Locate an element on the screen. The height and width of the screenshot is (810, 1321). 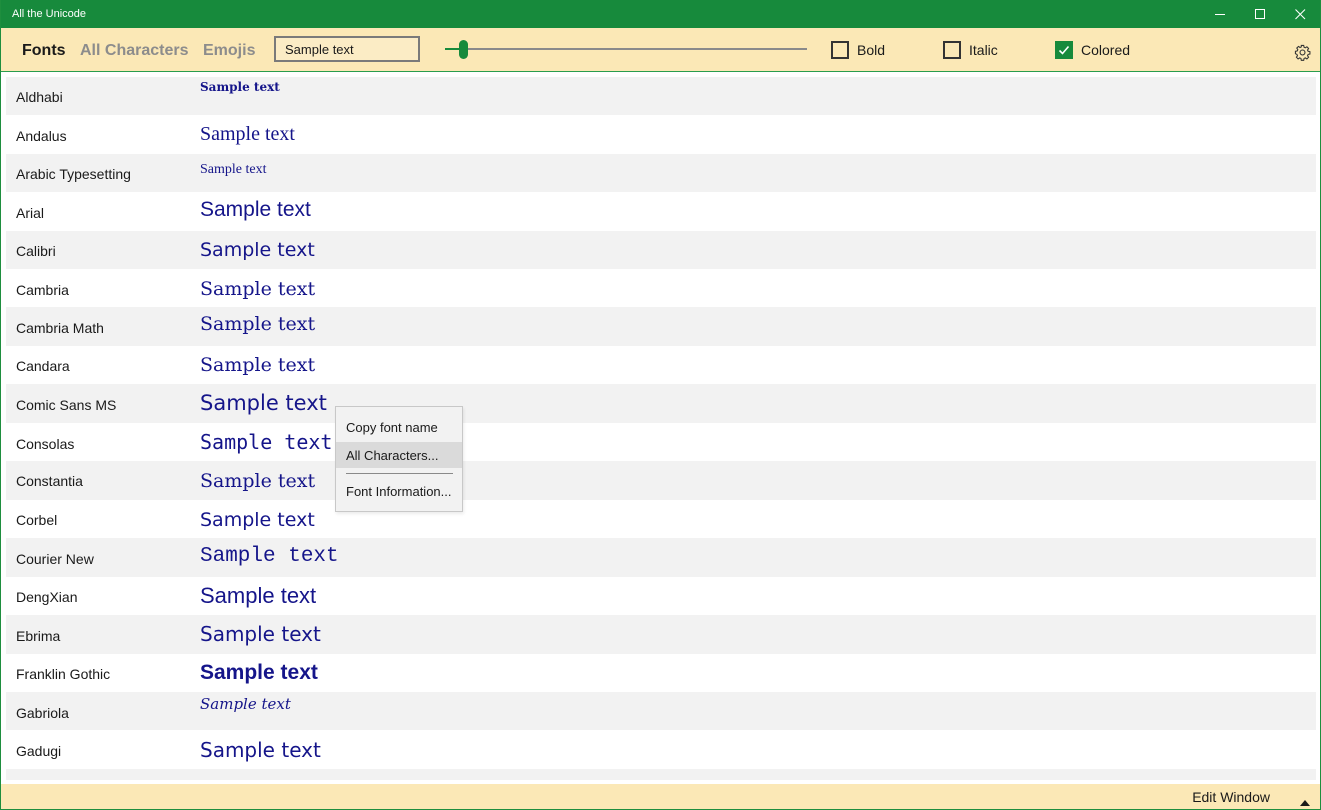
colored-checkbox: Colored is located at coordinates (1092, 50).